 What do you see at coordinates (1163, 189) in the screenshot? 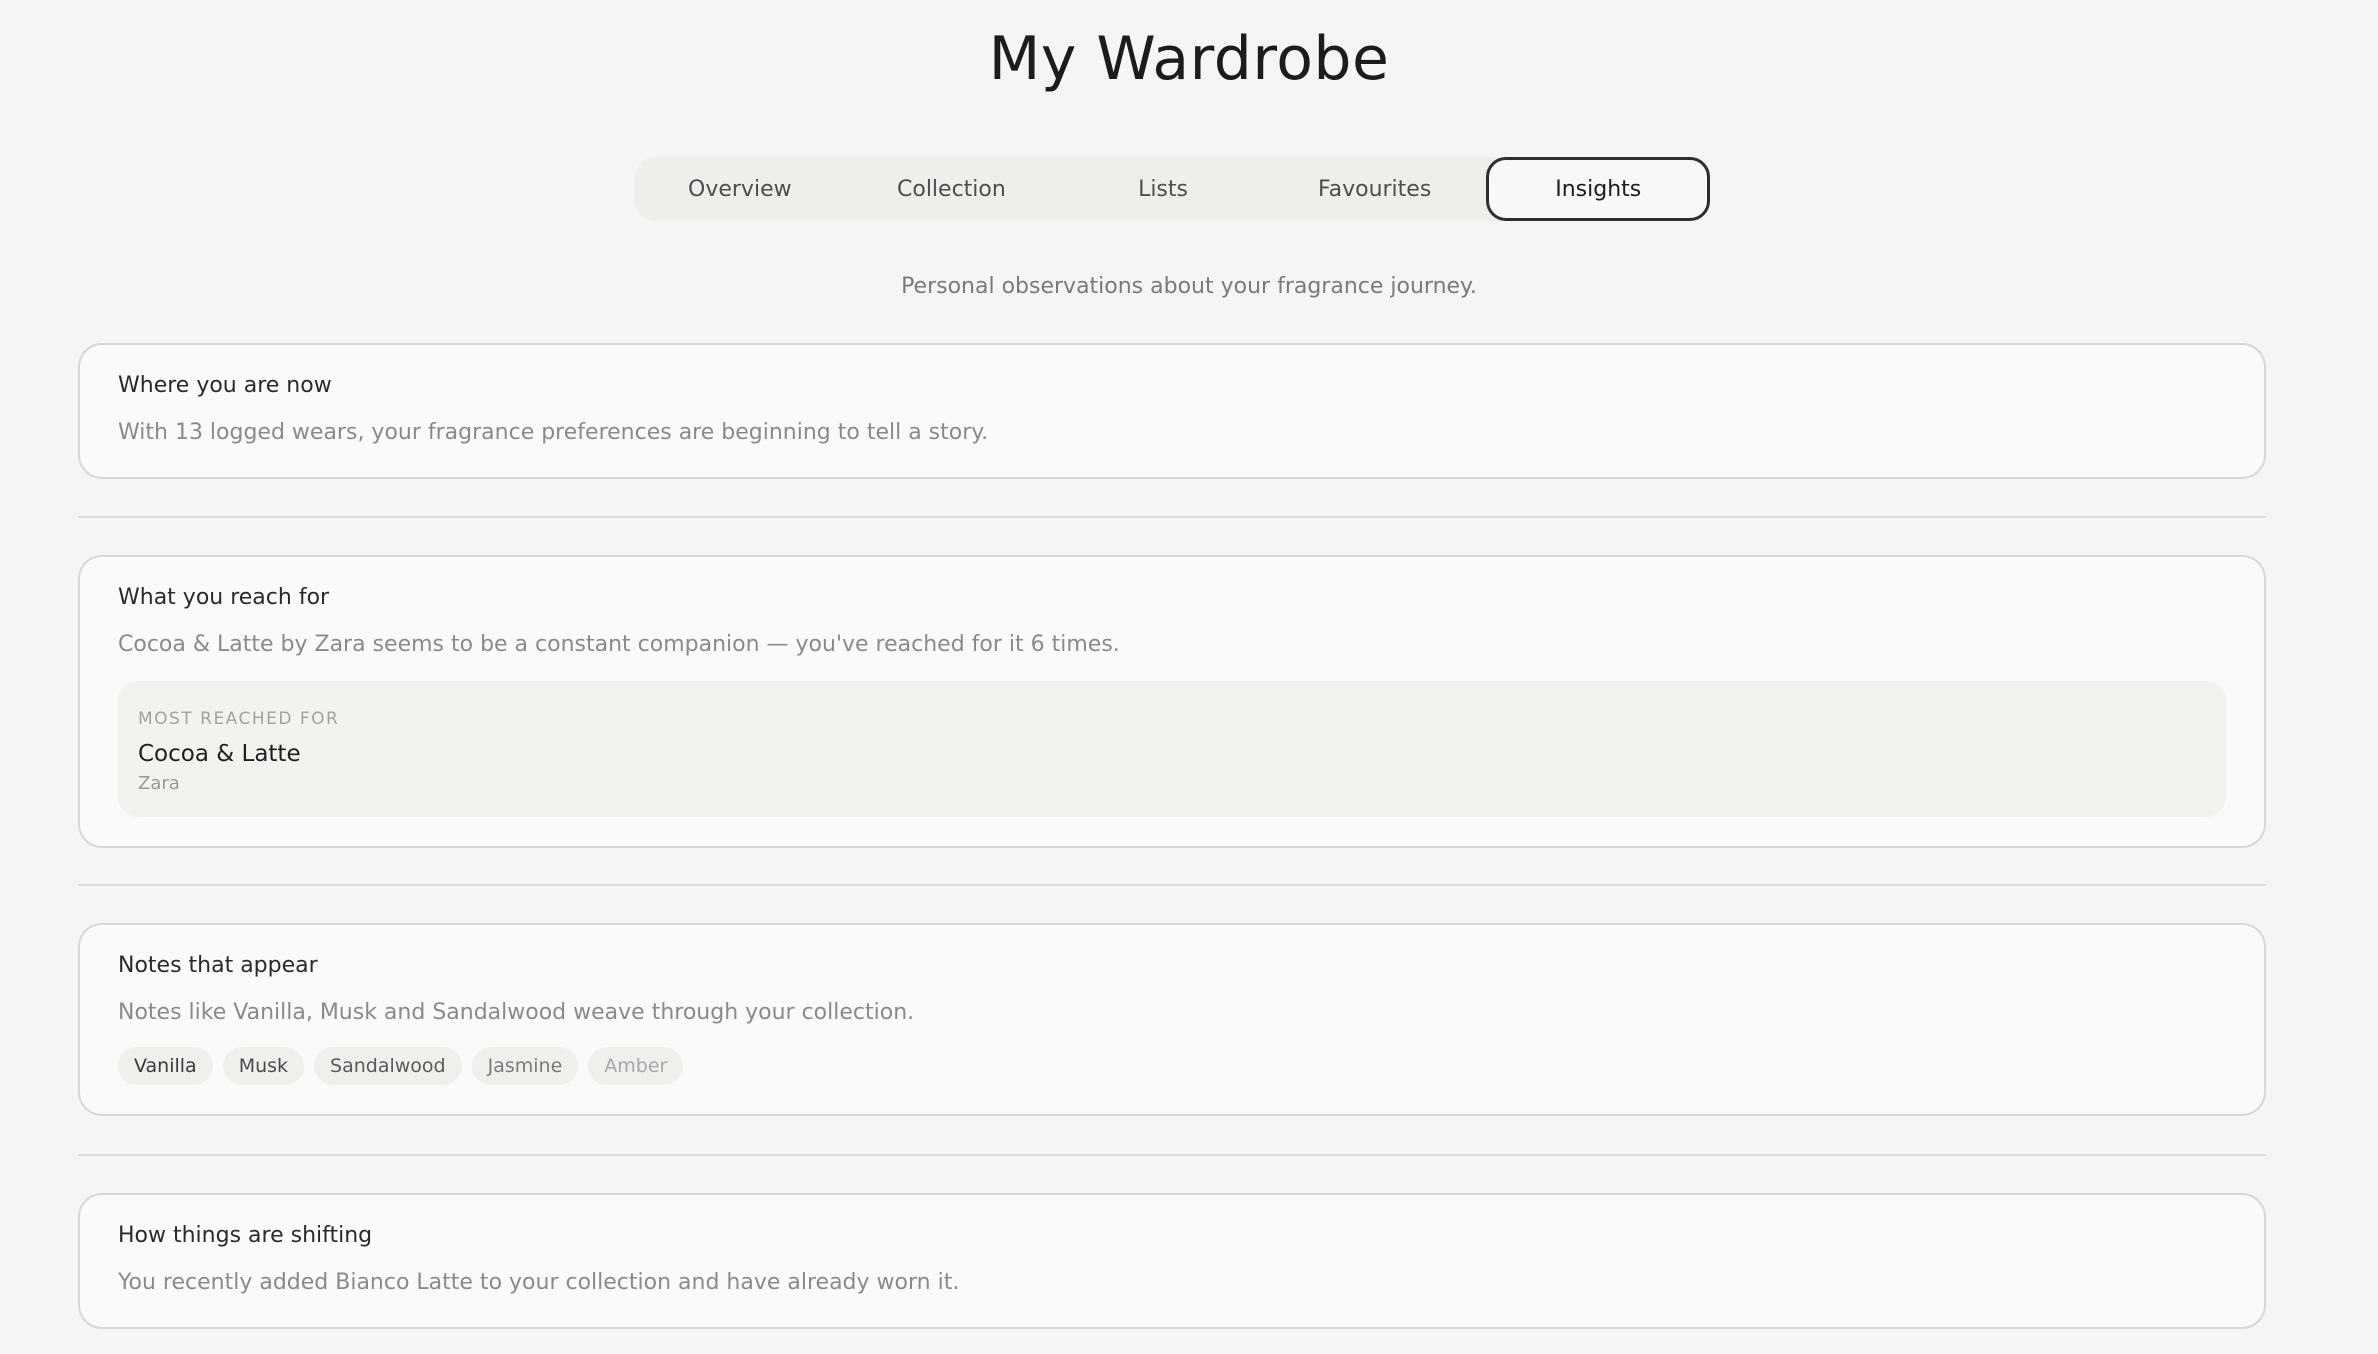
I see `tab-lists: Lists` at bounding box center [1163, 189].